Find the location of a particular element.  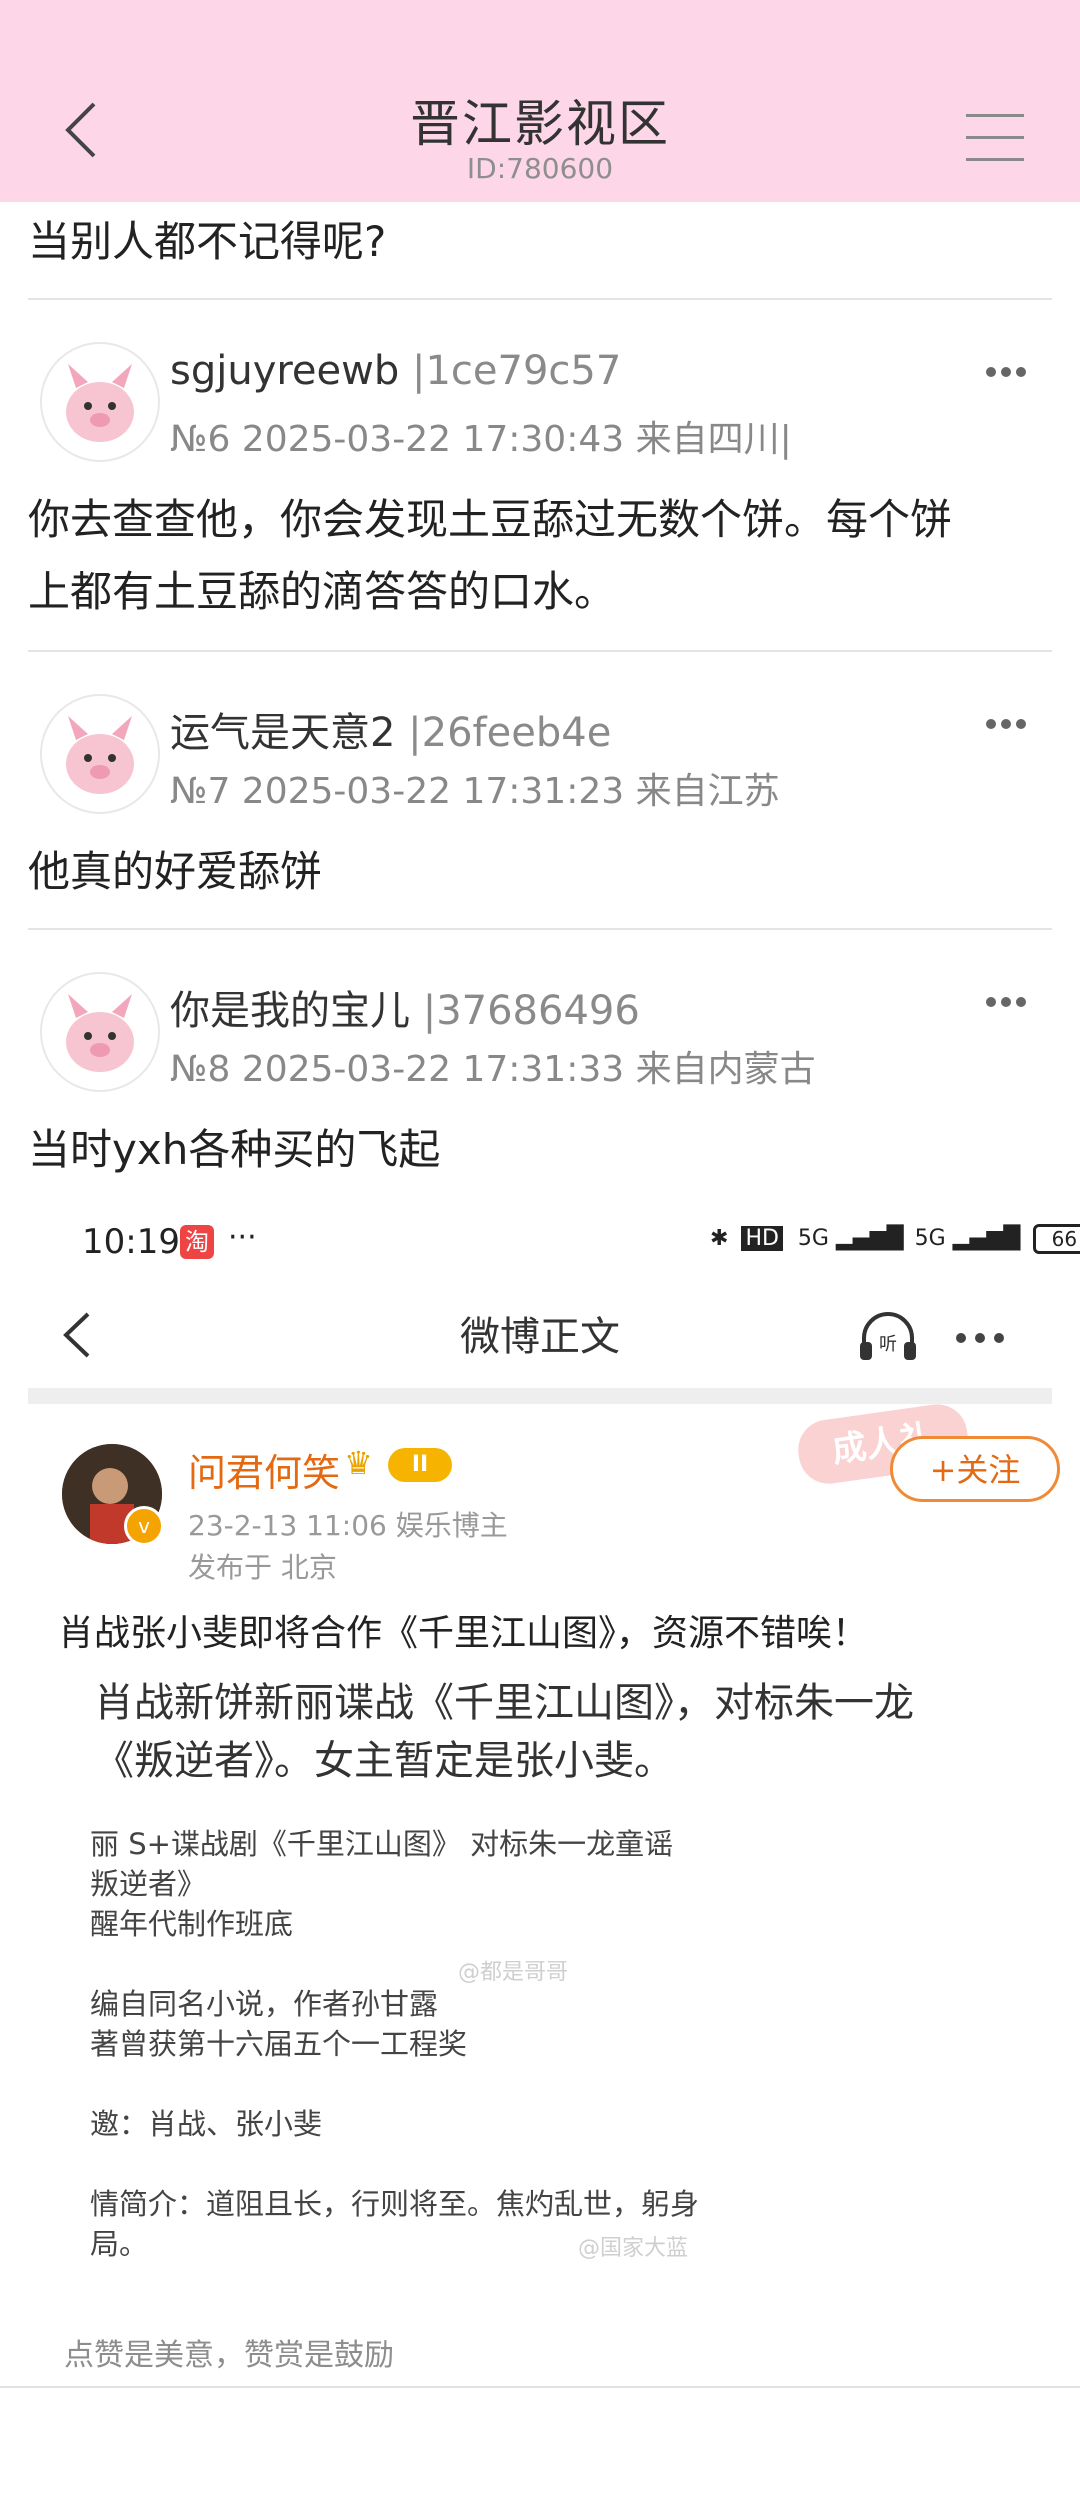

image-text-line: 著曾获第十六届五个一工程奖 is located at coordinates (279, 2044).